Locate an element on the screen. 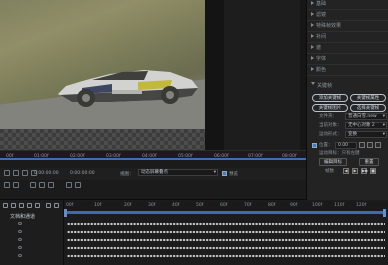 The height and width of the screenshot is (265, 388). visibility-toggle-icon is located at coordinates (56, 205).